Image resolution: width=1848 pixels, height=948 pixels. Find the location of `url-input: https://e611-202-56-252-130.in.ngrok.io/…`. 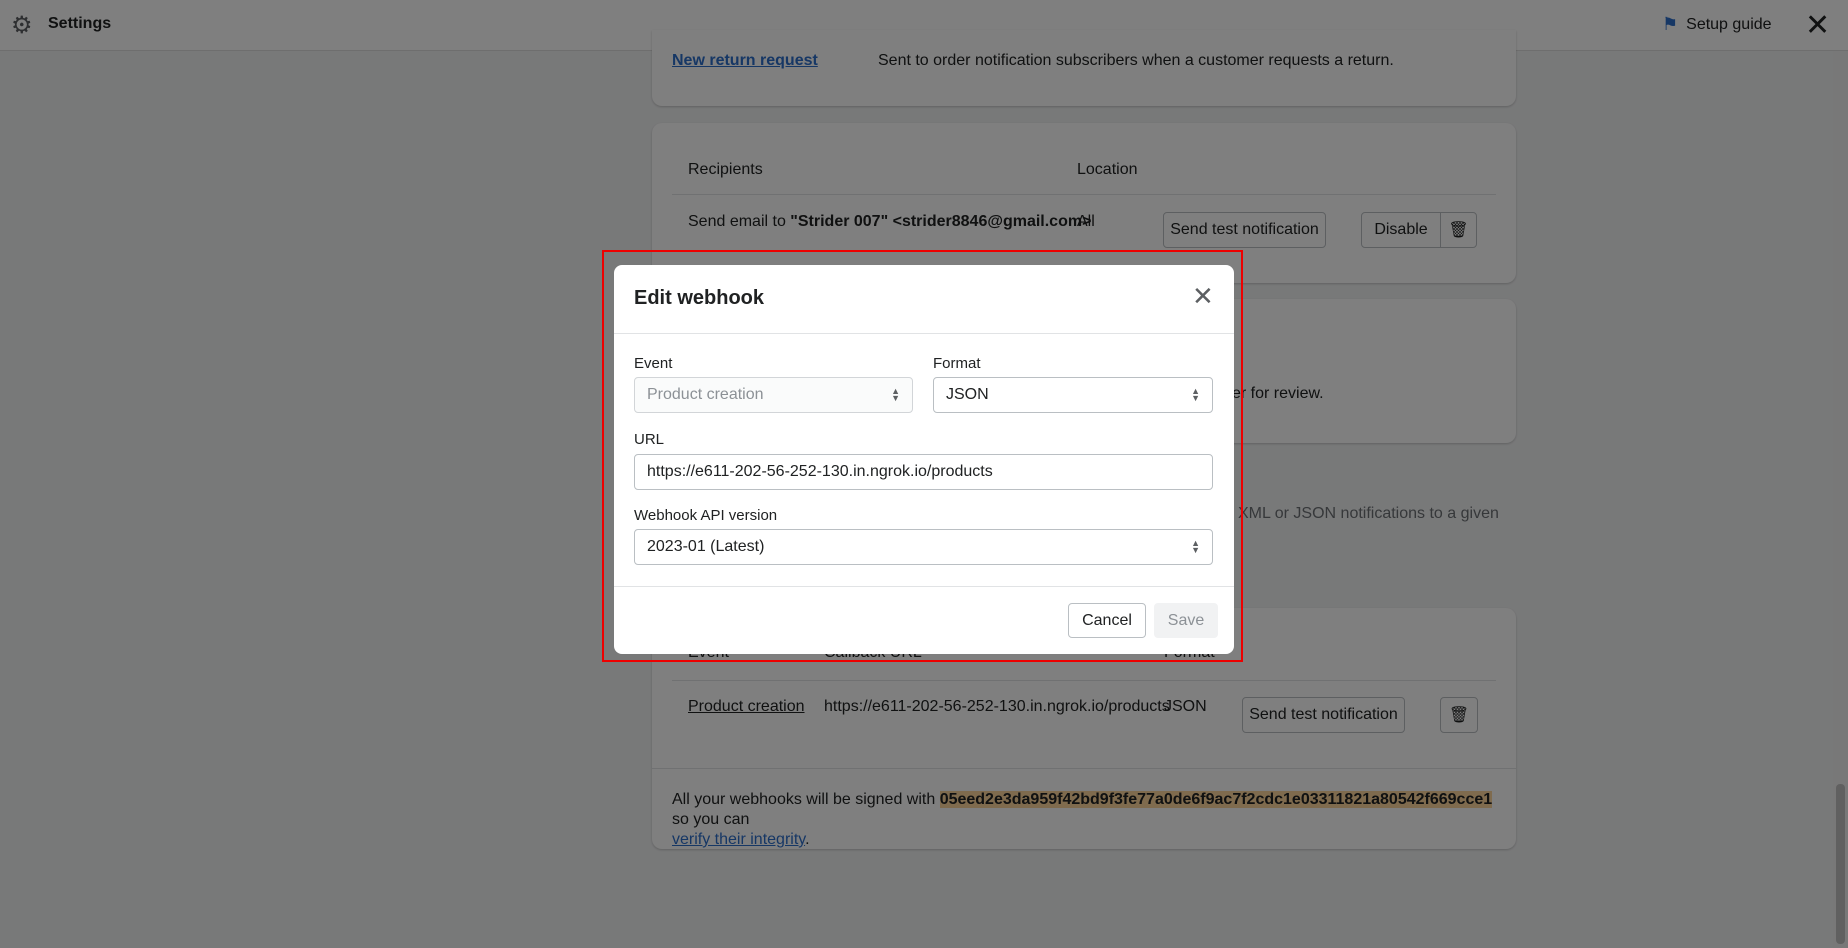

url-input: https://e611-202-56-252-130.in.ngrok.io/… is located at coordinates (923, 472).